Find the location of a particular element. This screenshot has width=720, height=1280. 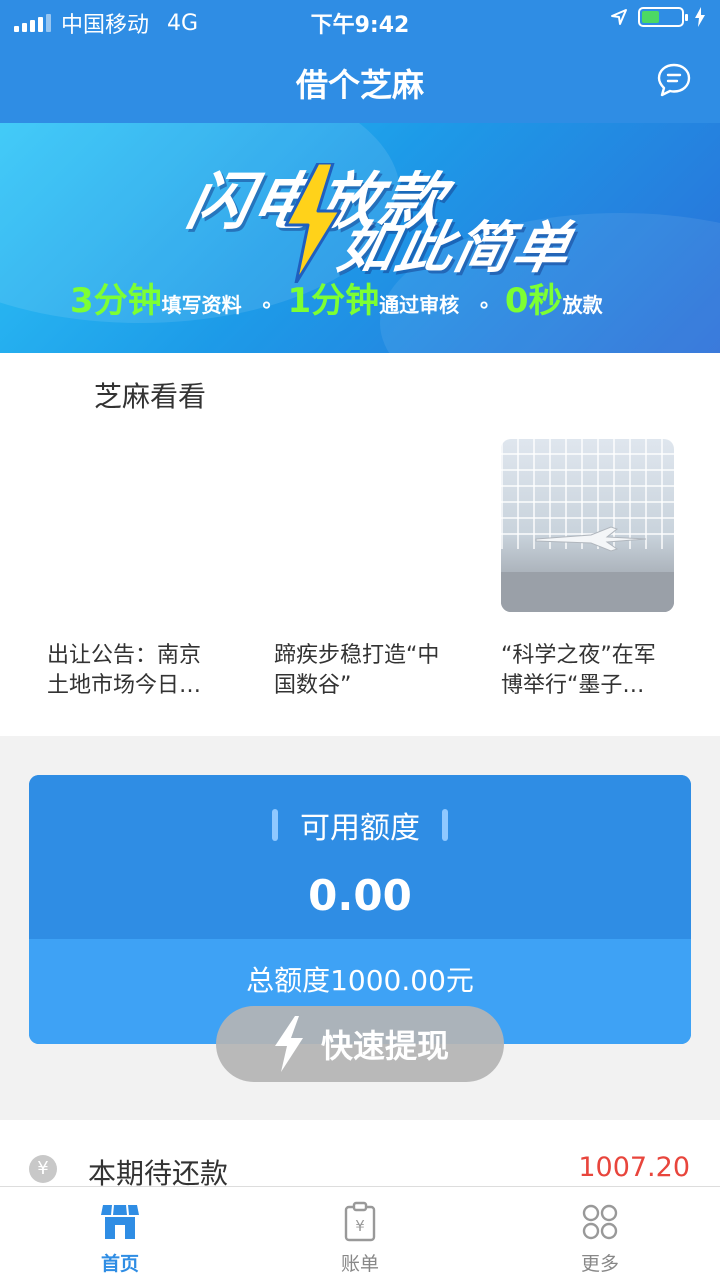

step-2-text: 通过审核 is located at coordinates (419, 305).